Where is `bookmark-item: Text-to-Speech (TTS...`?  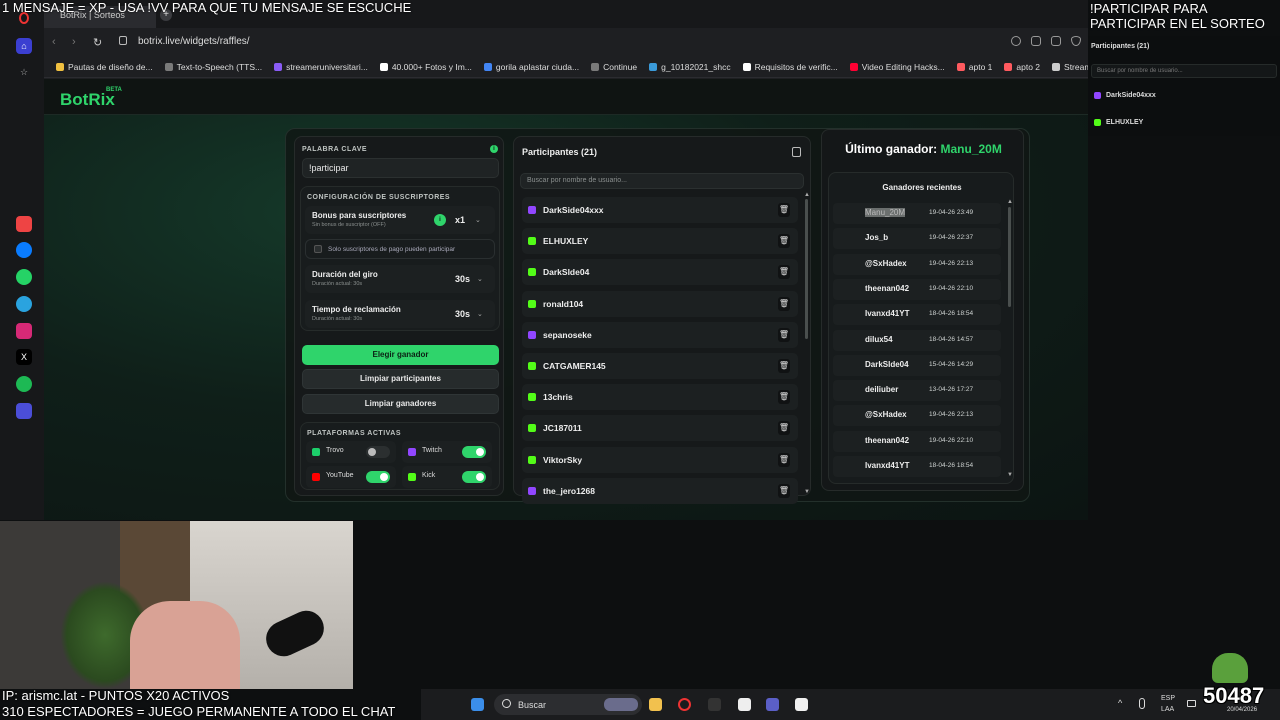 bookmark-item: Text-to-Speech (TTS... is located at coordinates (213, 67).